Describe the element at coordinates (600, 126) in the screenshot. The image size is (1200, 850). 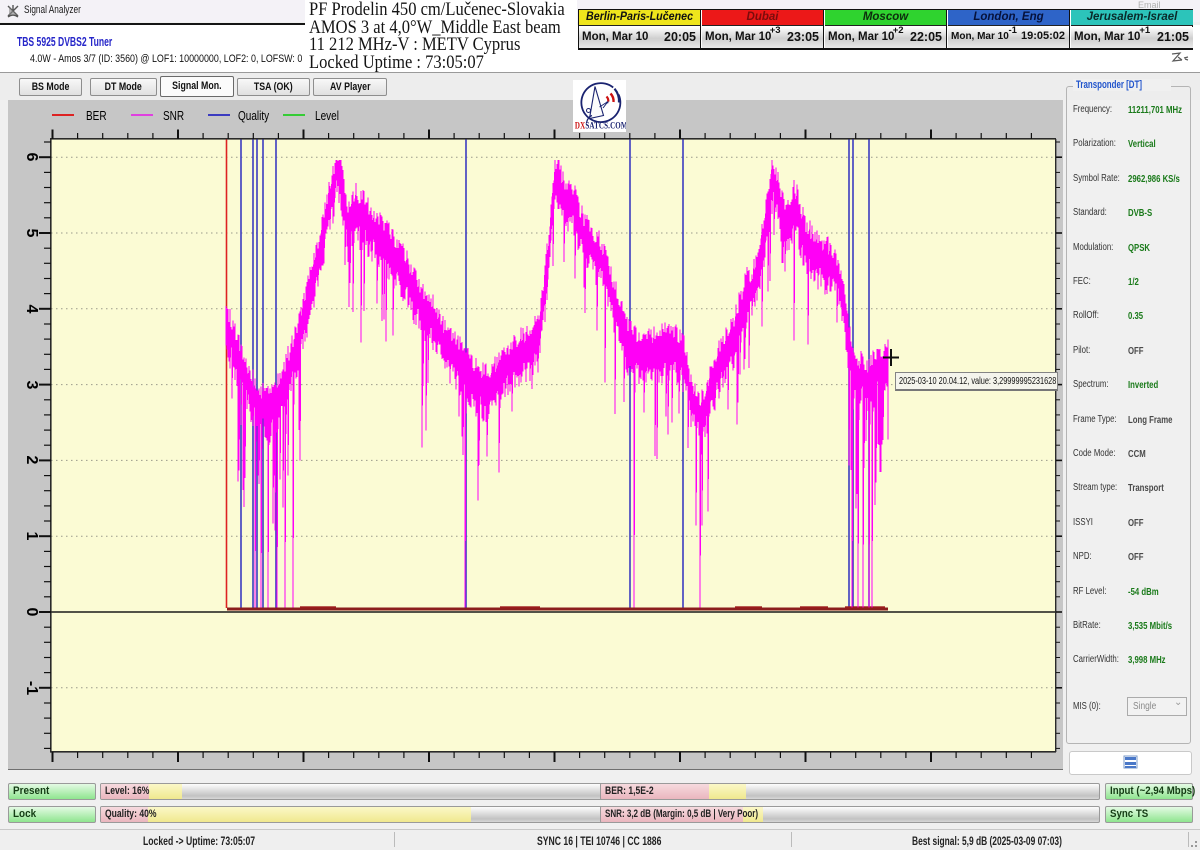
I see `svg-text: DXSATCS.COM` at that location.